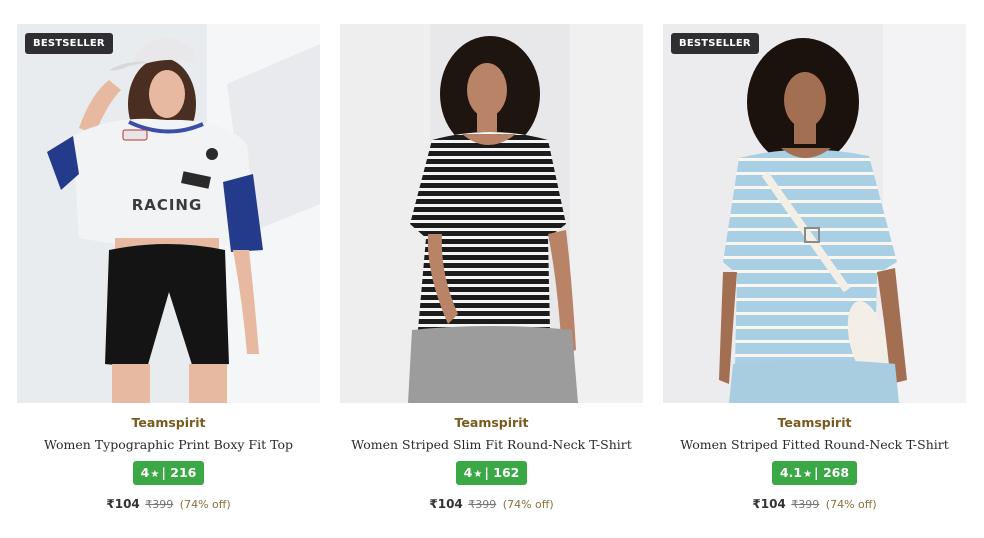 Image resolution: width=984 pixels, height=538 pixels. What do you see at coordinates (814, 445) in the screenshot?
I see `product-title: Women Striped Fitted Round-Neck T-Shirt` at bounding box center [814, 445].